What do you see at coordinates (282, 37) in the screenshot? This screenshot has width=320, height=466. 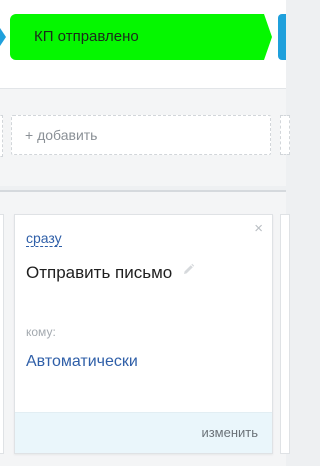 I see `next-stage-pill` at bounding box center [282, 37].